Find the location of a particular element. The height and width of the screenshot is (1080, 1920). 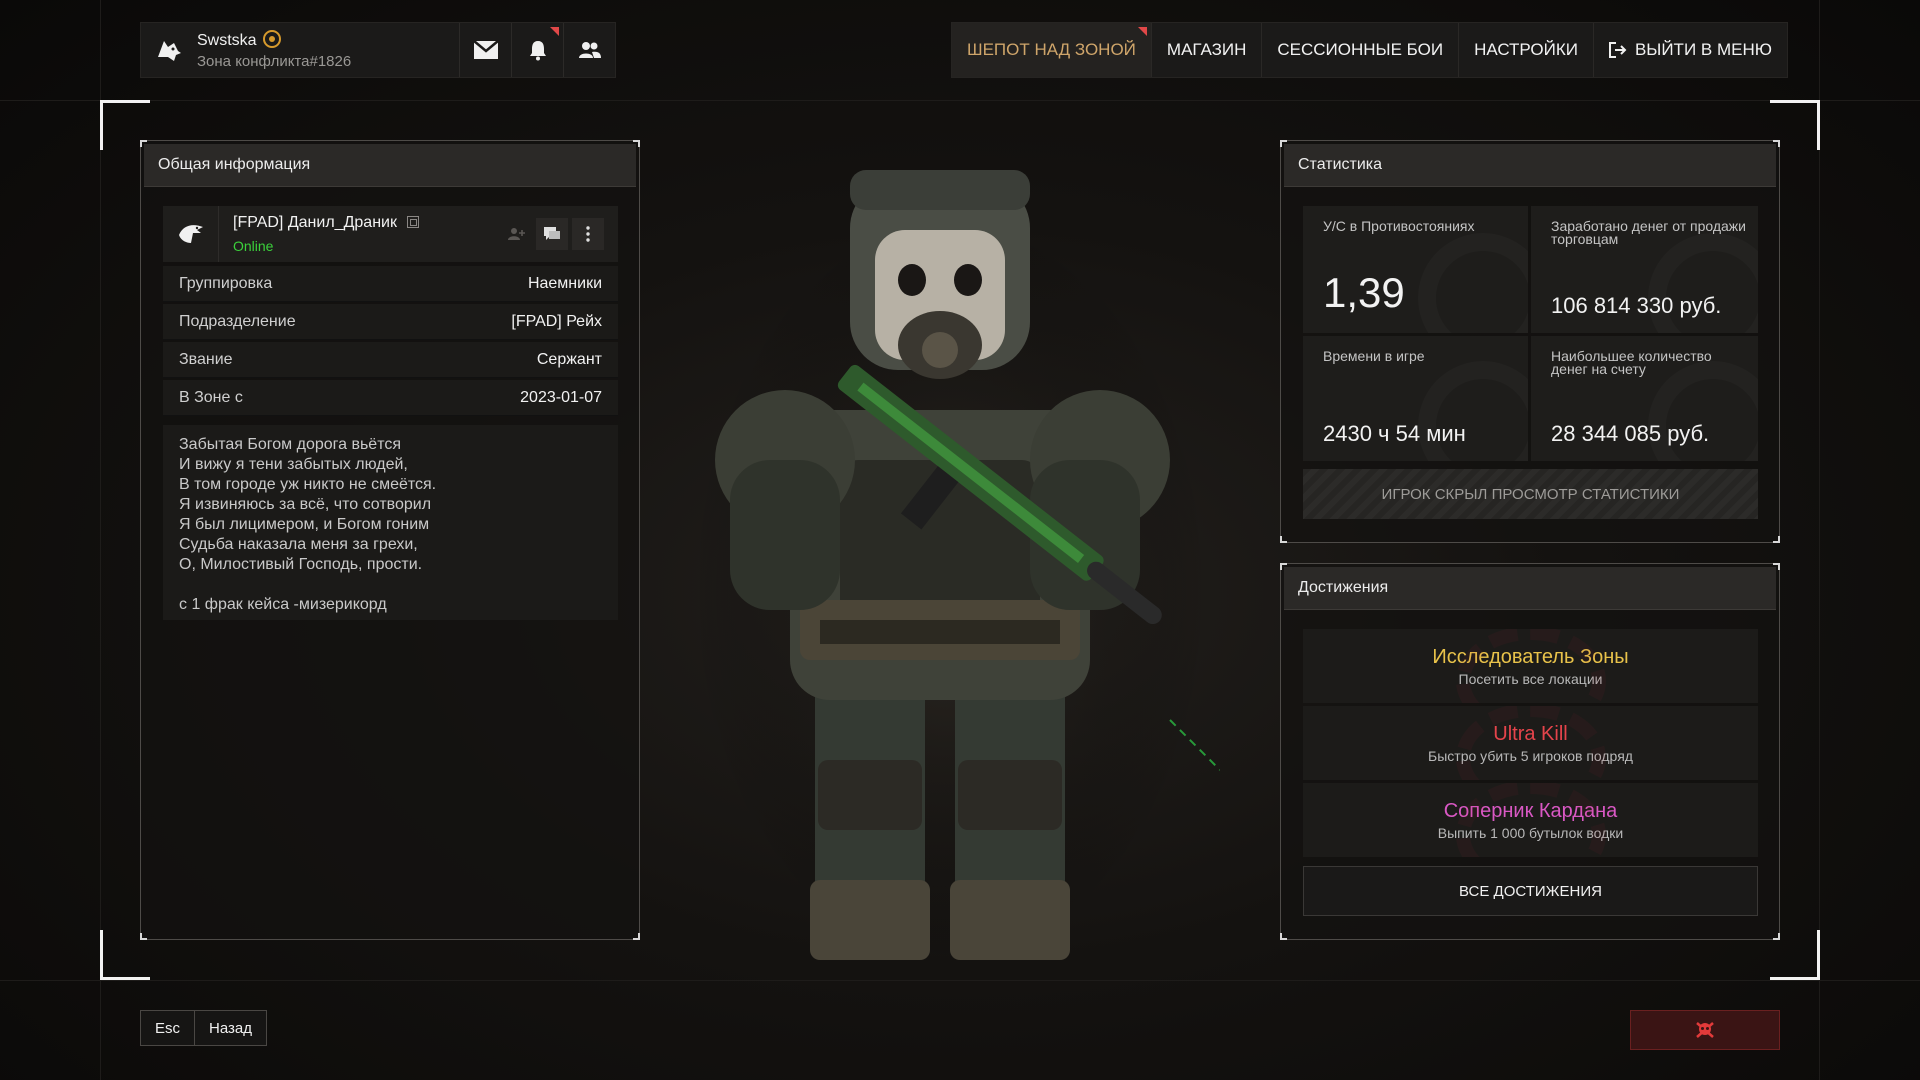

stat-value: 106 814 330 руб. is located at coordinates (1636, 305).